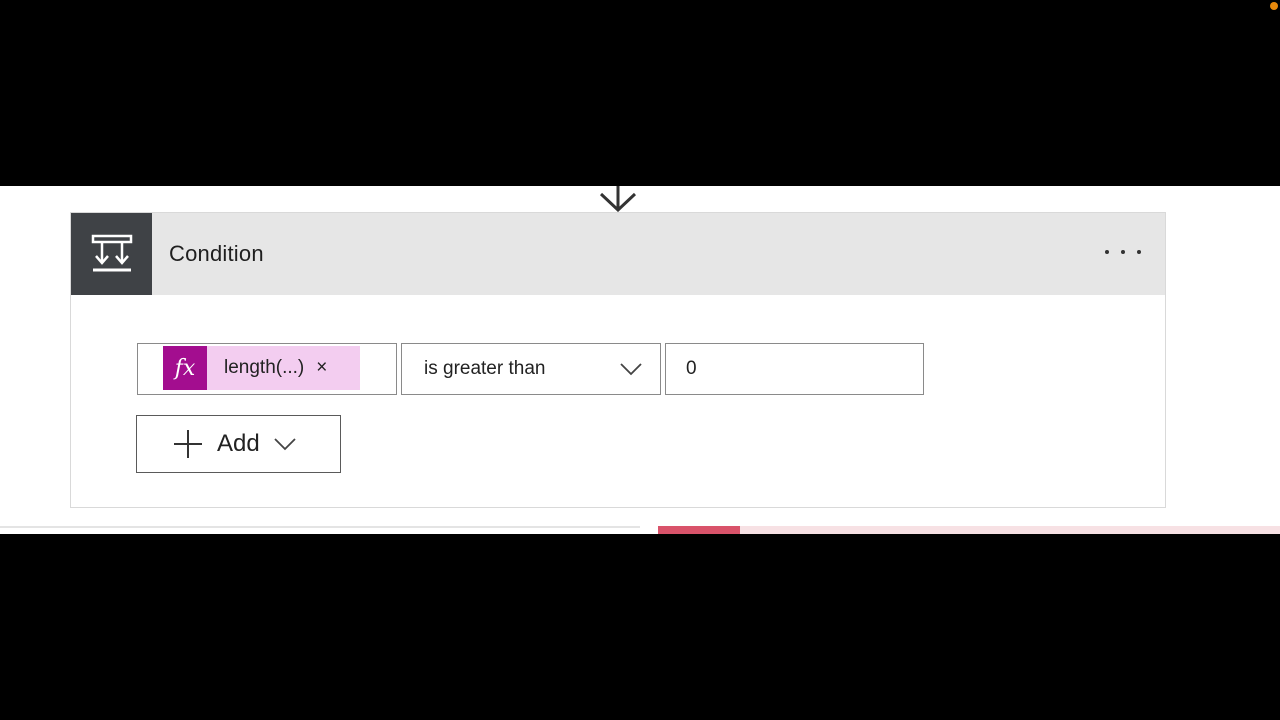 The width and height of the screenshot is (1280, 720). I want to click on fx-icon: fx, so click(185, 368).